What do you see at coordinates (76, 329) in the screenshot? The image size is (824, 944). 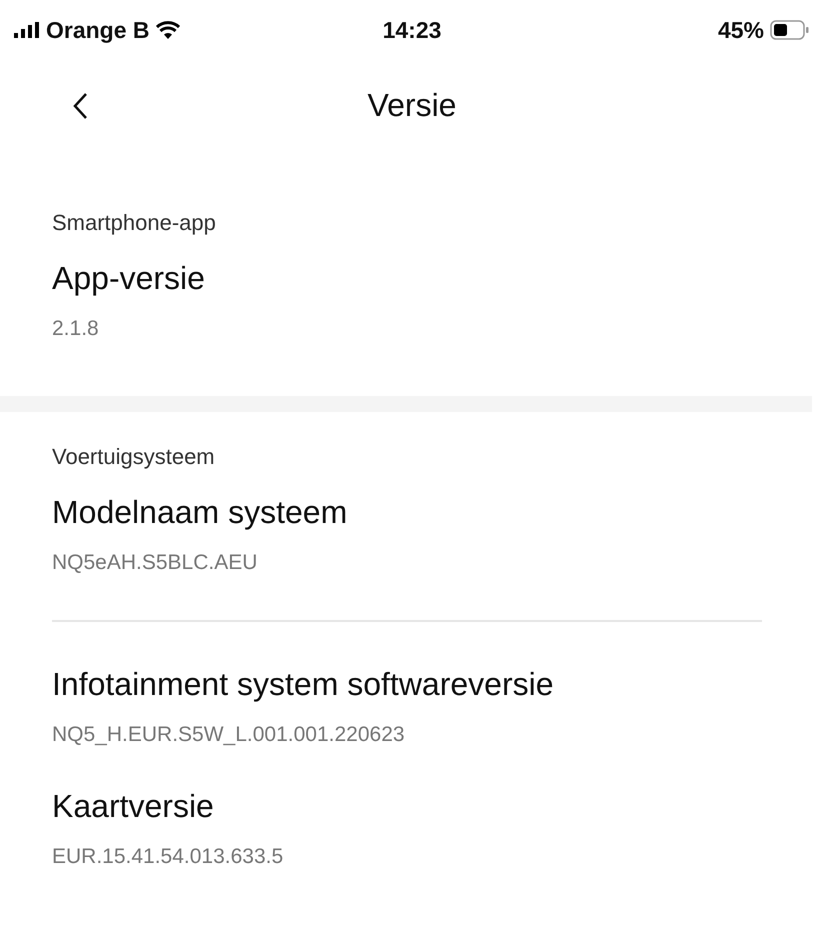 I see `setting-value: 2.1.8` at bounding box center [76, 329].